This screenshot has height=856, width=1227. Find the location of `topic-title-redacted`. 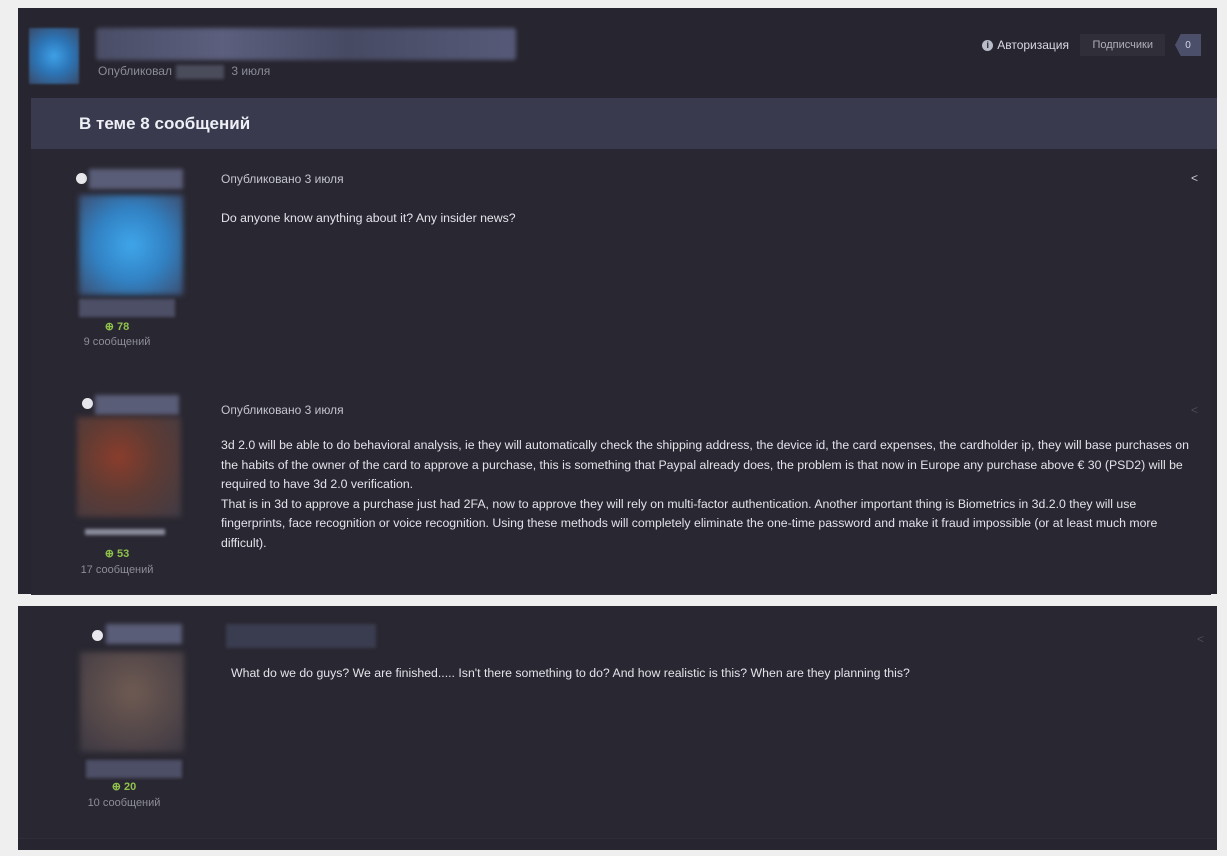

topic-title-redacted is located at coordinates (306, 44).